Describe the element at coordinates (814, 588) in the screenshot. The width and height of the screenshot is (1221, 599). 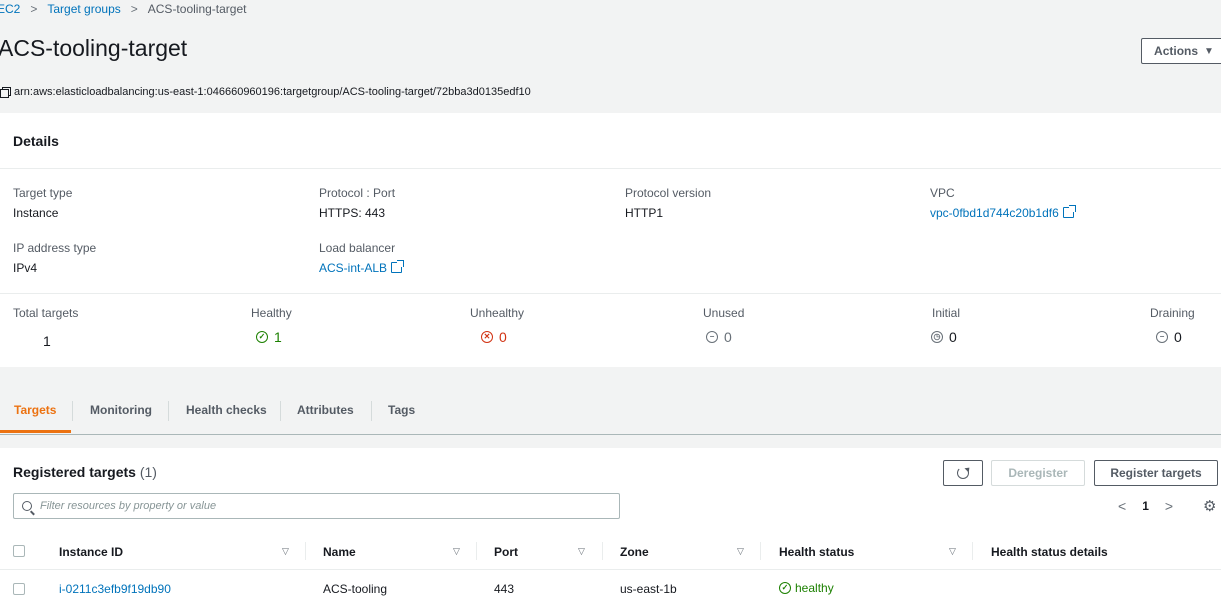
I see `health-status-text: healthy` at that location.